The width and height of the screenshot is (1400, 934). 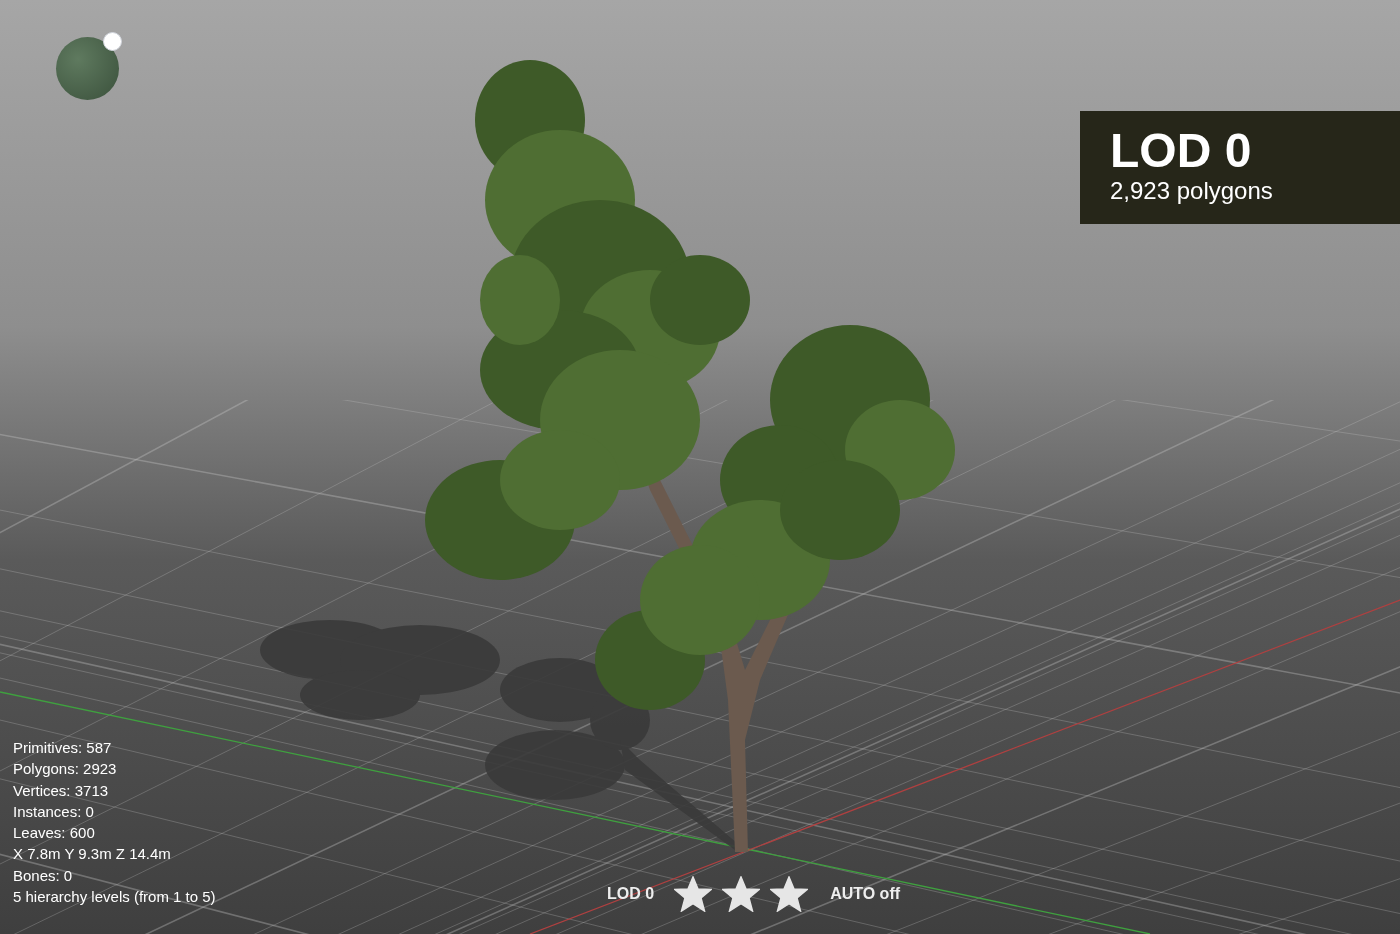 I want to click on lod-title: LOD 0, so click(x=1181, y=151).